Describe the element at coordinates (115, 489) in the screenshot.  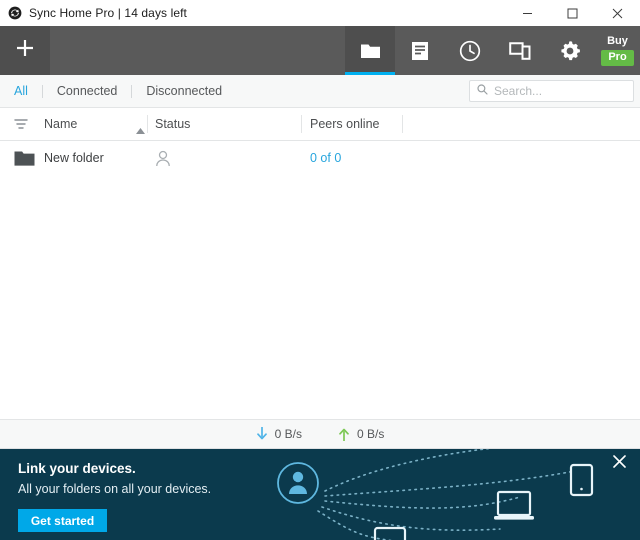
I see `banner-subtitle: All your folders on all your devices.` at that location.